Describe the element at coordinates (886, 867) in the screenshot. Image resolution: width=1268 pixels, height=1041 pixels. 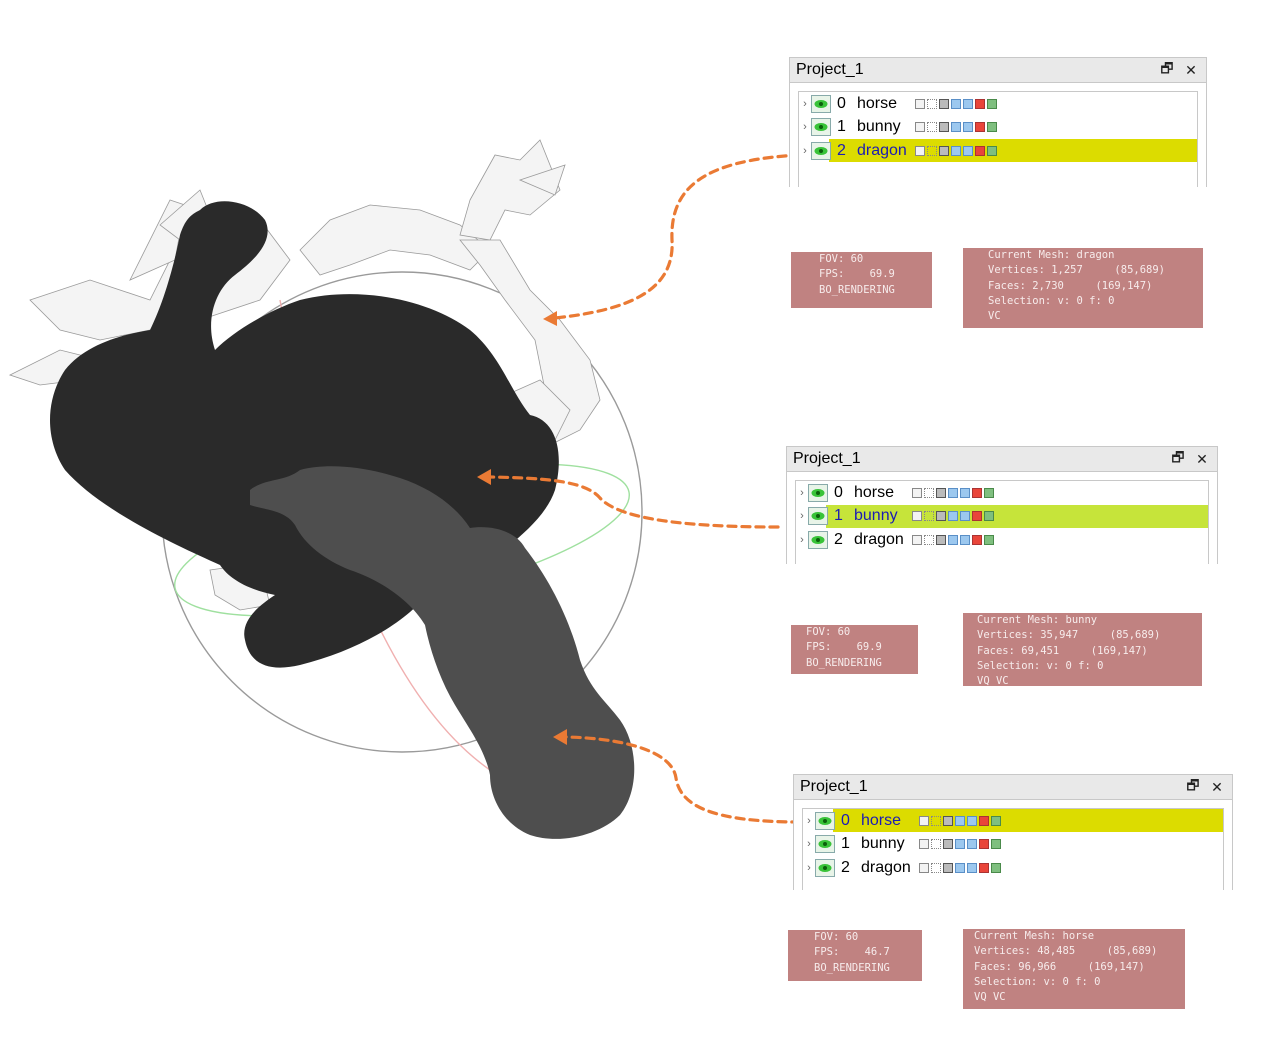
I see `layer-name: dragon` at that location.